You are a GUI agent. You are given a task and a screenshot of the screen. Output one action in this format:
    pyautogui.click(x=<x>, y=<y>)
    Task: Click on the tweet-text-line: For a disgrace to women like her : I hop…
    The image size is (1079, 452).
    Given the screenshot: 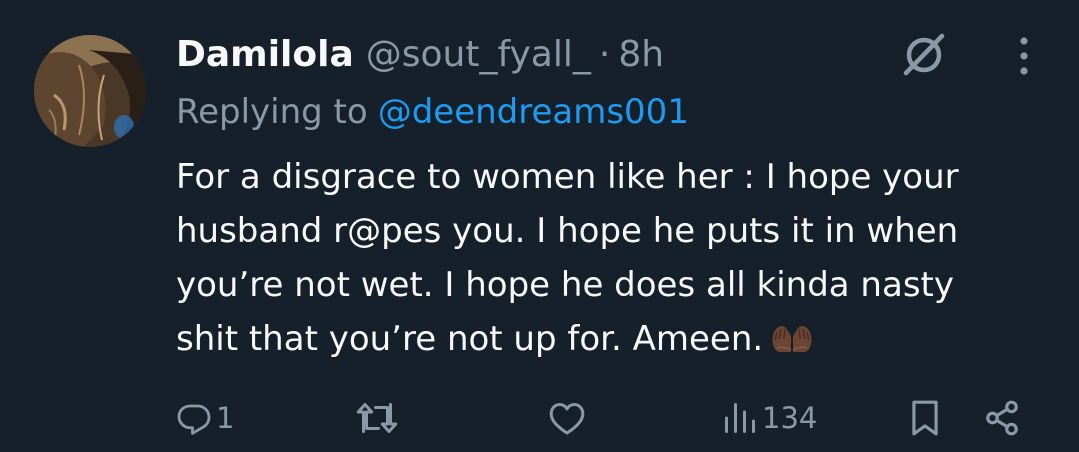 What is the action you would take?
    pyautogui.click(x=567, y=177)
    